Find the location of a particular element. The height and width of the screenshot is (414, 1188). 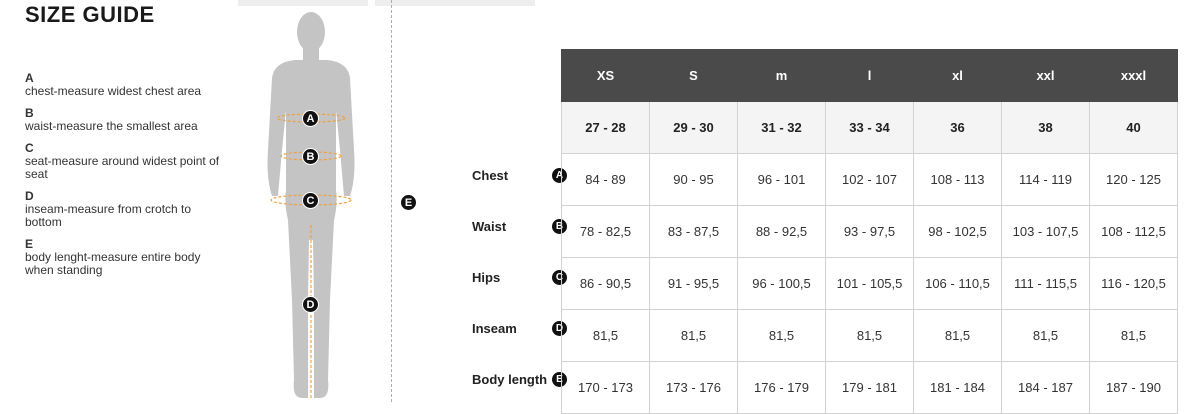

row-label-chest: Chest is located at coordinates (516, 175).